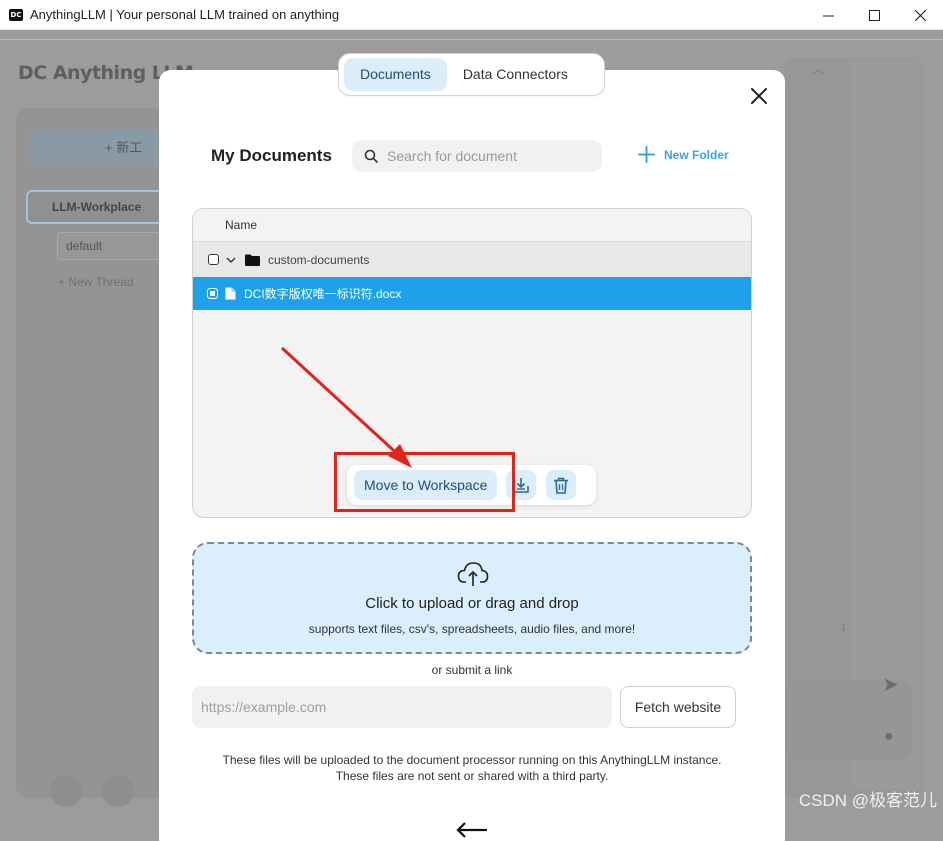 This screenshot has height=841, width=943. Describe the element at coordinates (212, 293) in the screenshot. I see `file-checkbox` at that location.